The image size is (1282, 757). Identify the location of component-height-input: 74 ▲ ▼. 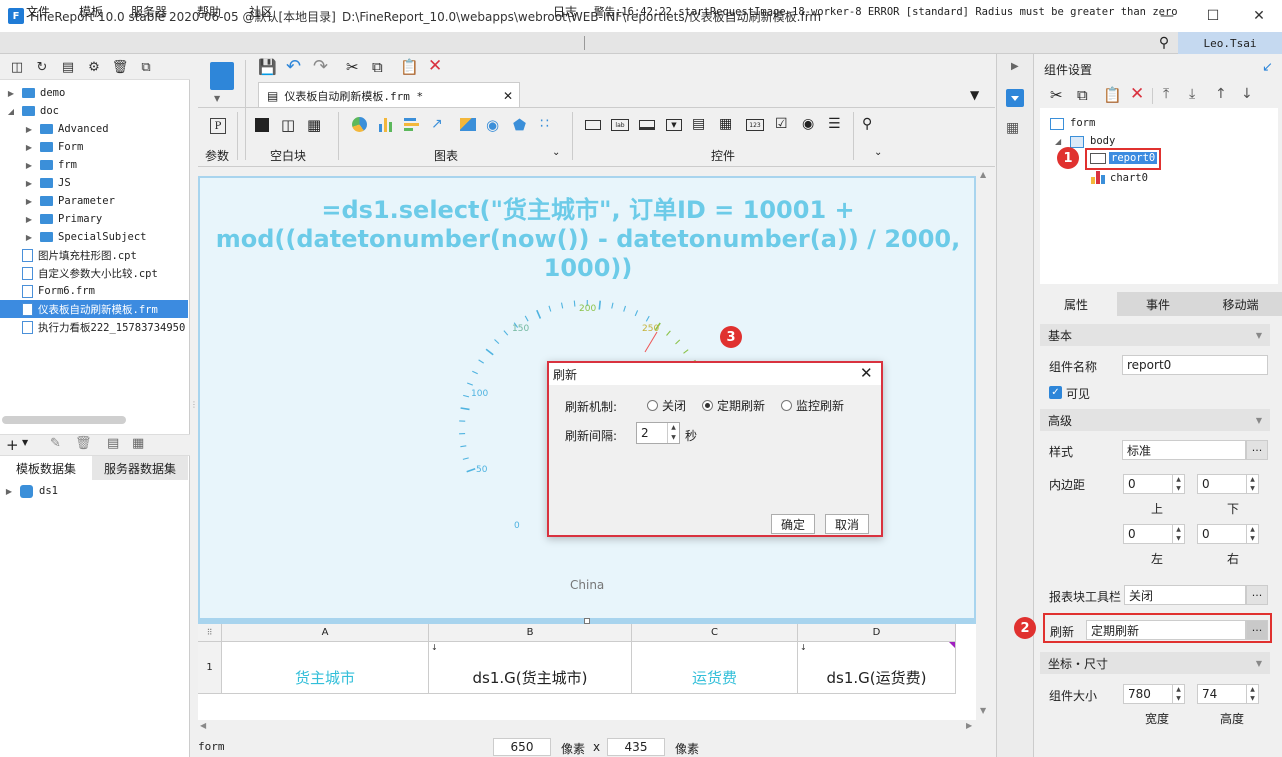
(1228, 694).